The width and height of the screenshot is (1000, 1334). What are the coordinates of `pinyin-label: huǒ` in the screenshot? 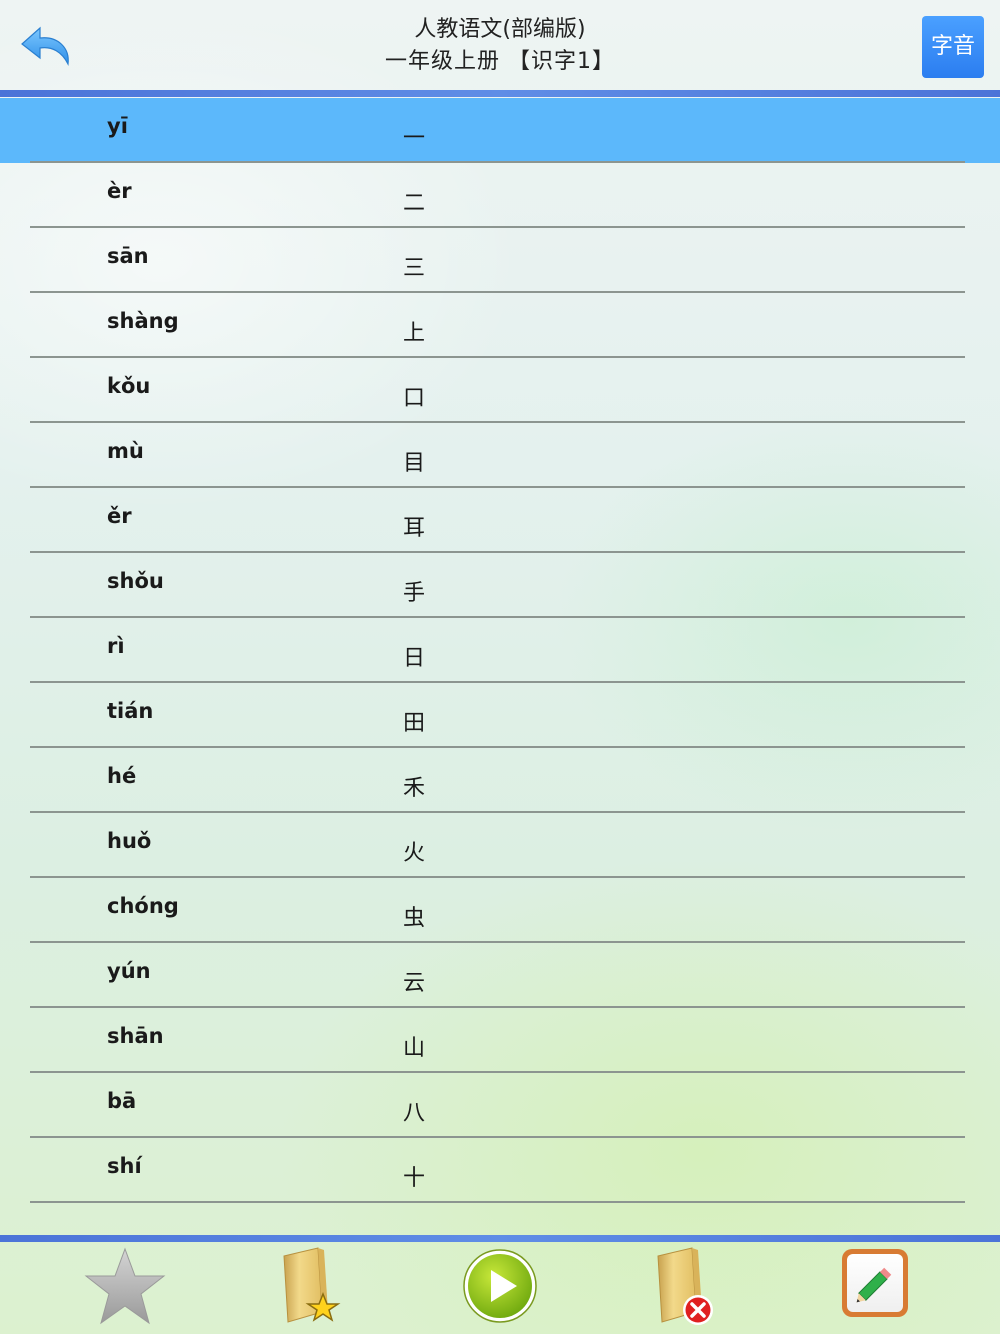 It's located at (129, 841).